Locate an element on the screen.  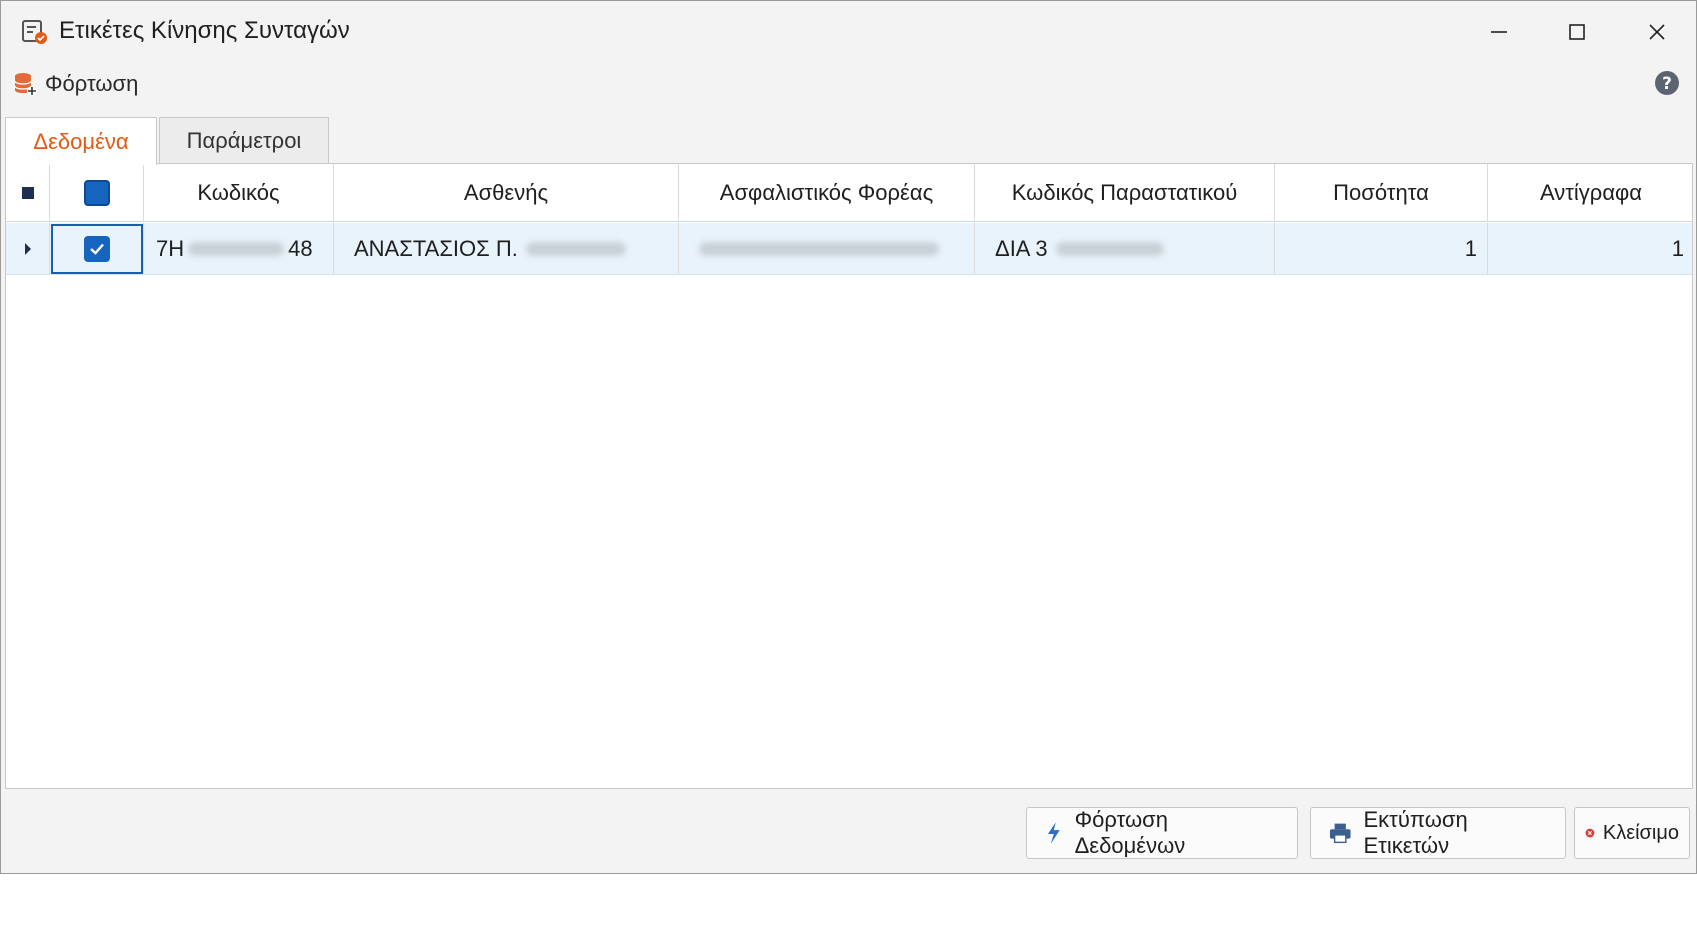
row-indicator is located at coordinates (28, 249).